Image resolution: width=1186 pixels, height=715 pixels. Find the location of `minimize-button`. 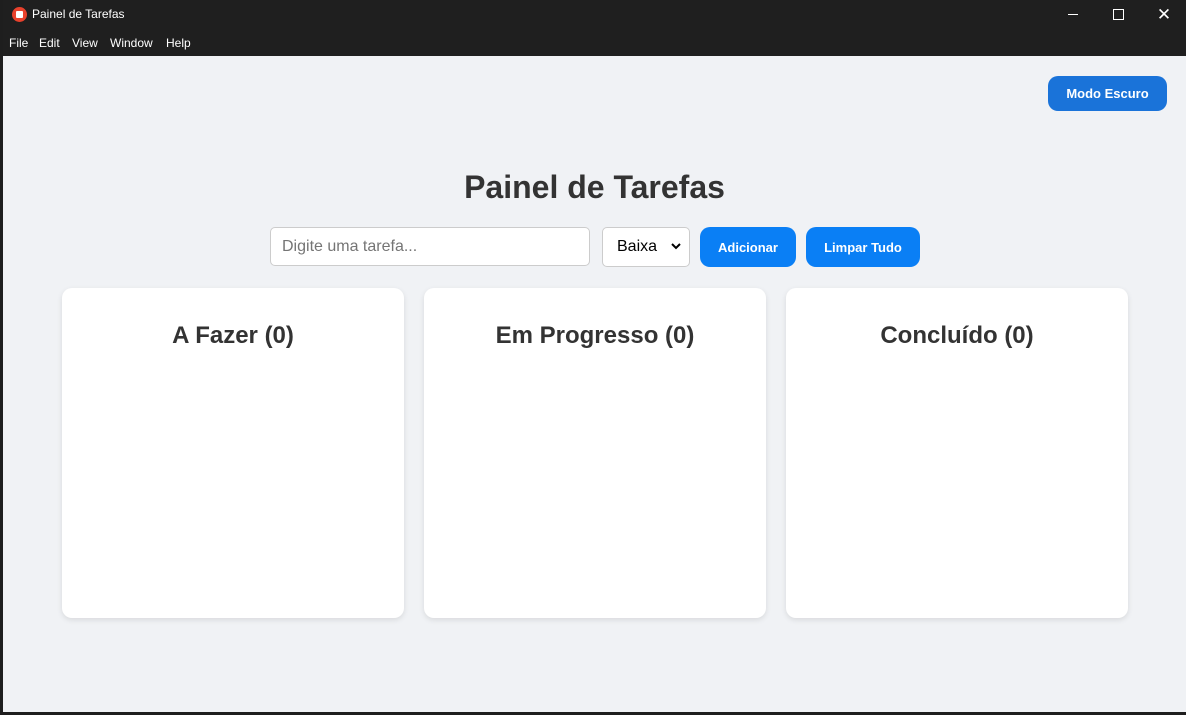

minimize-button is located at coordinates (1073, 14).